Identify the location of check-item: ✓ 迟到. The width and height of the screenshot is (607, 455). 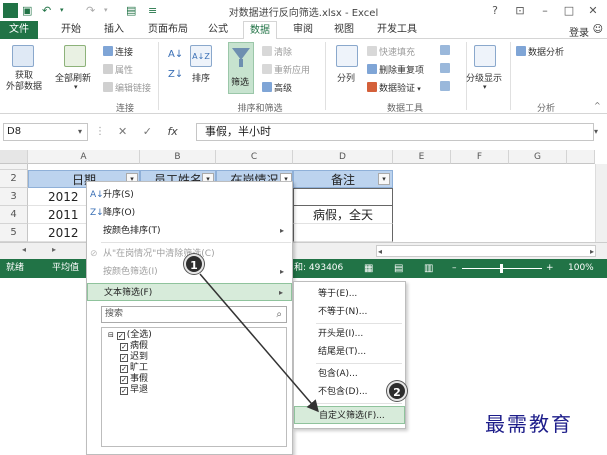
(197, 357).